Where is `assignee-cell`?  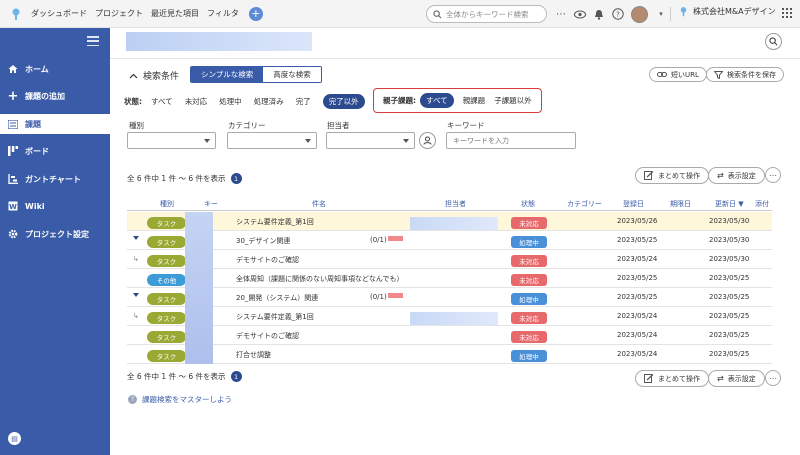
assignee-cell is located at coordinates (454, 223).